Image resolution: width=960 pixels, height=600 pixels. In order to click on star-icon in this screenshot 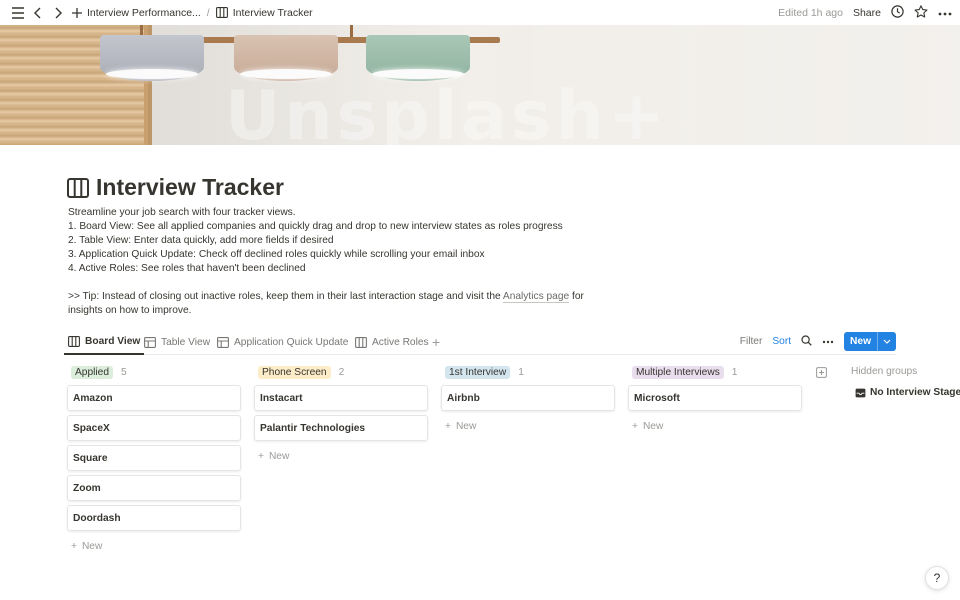, I will do `click(921, 12)`.